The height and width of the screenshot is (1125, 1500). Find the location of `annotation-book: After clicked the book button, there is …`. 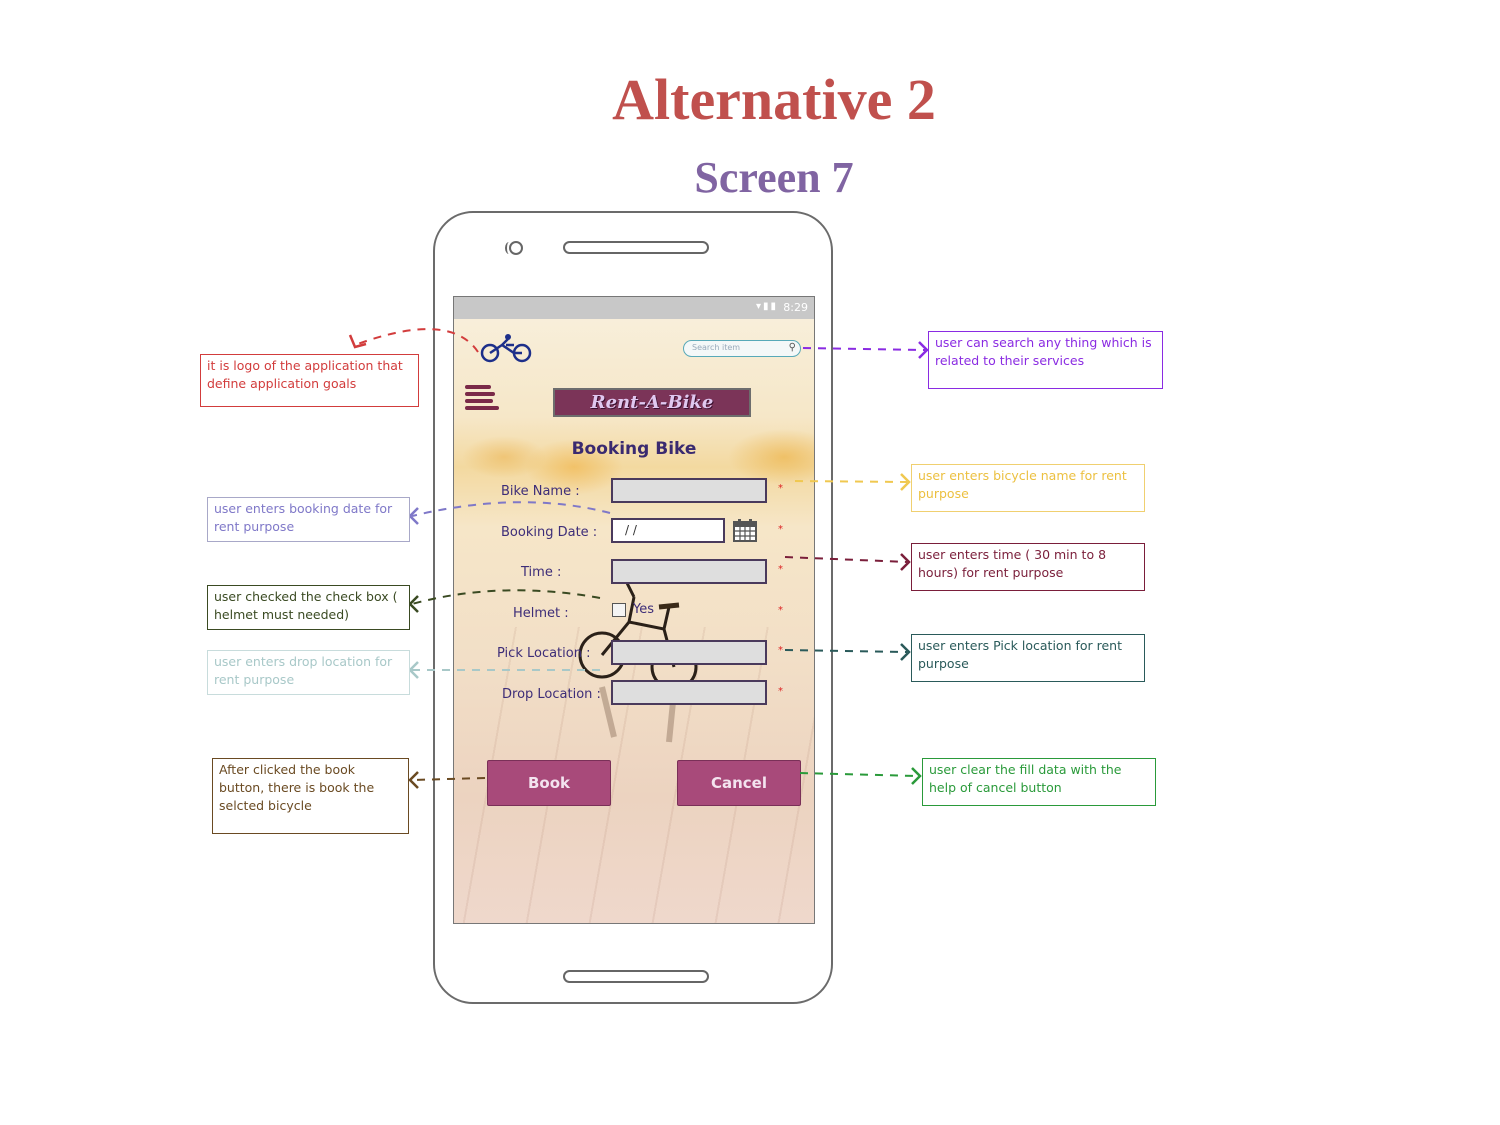

annotation-book: After clicked the book button, there is … is located at coordinates (310, 796).